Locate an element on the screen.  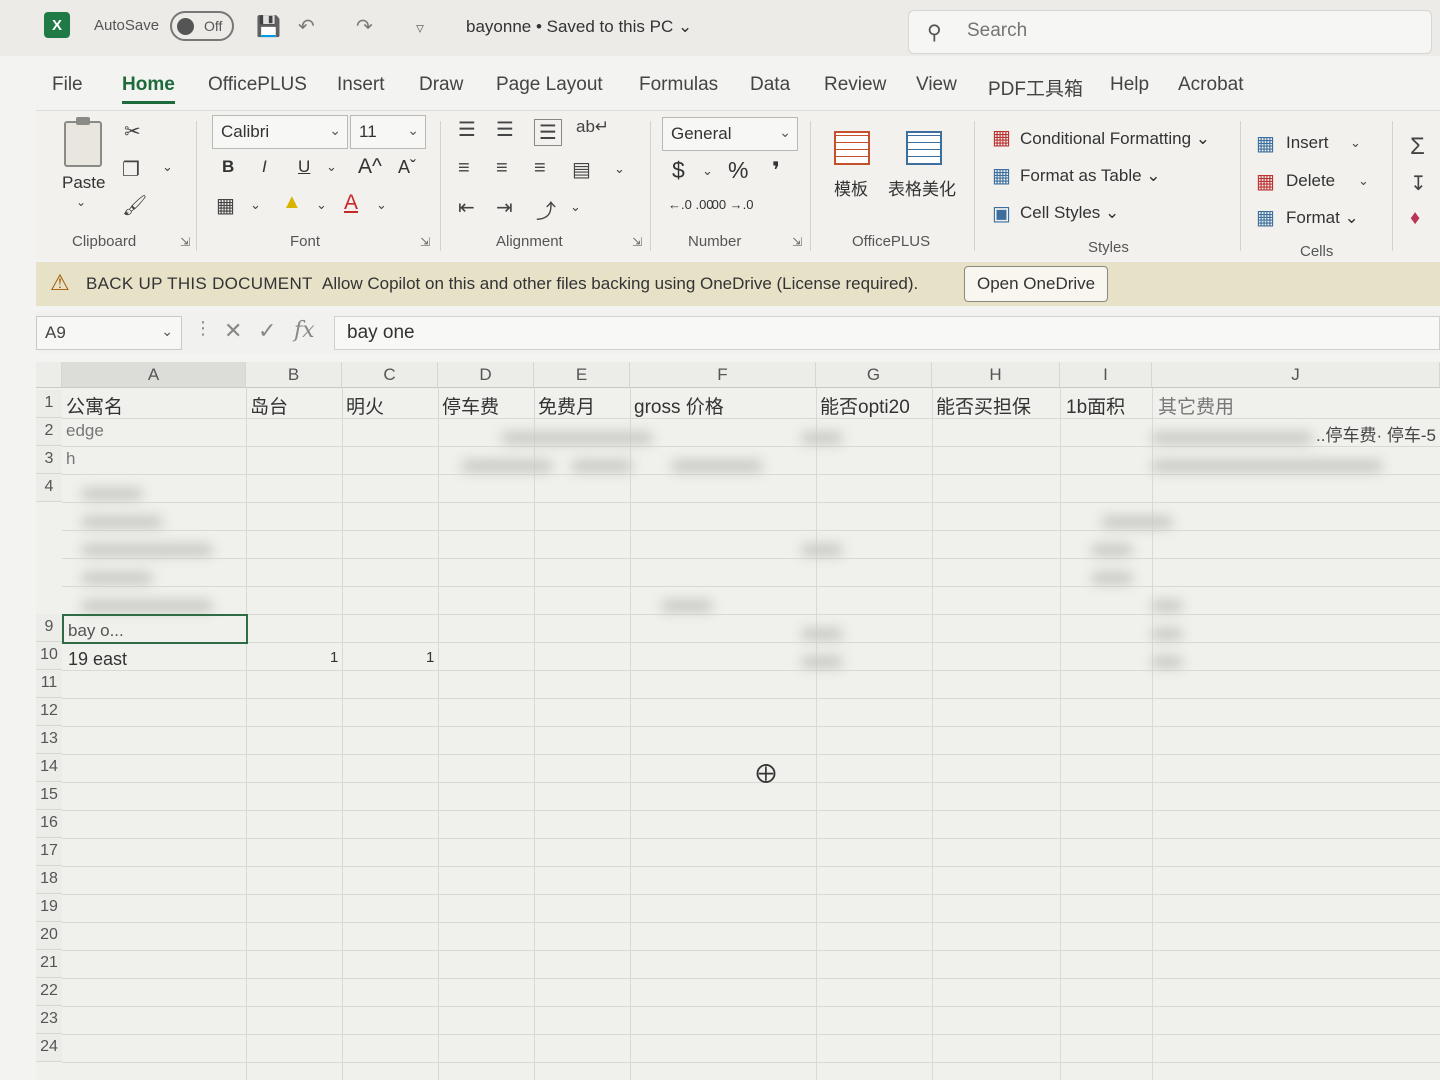
font-color-dropdown-icon: ⌄ is located at coordinates (381, 205).